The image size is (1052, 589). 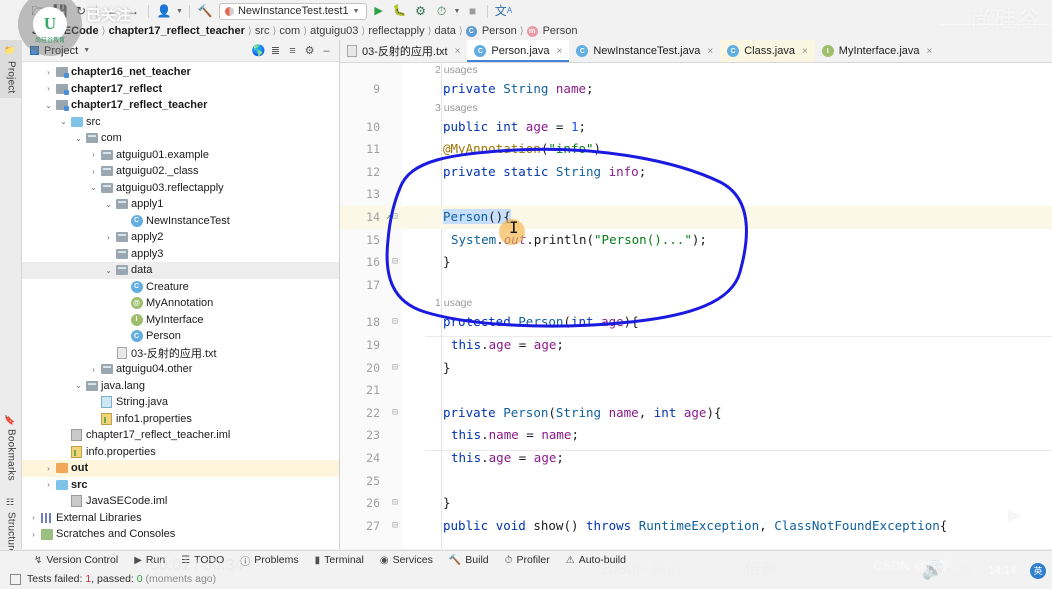 What do you see at coordinates (518, 51) in the screenshot?
I see `tab-person-java: C Person.java ×` at bounding box center [518, 51].